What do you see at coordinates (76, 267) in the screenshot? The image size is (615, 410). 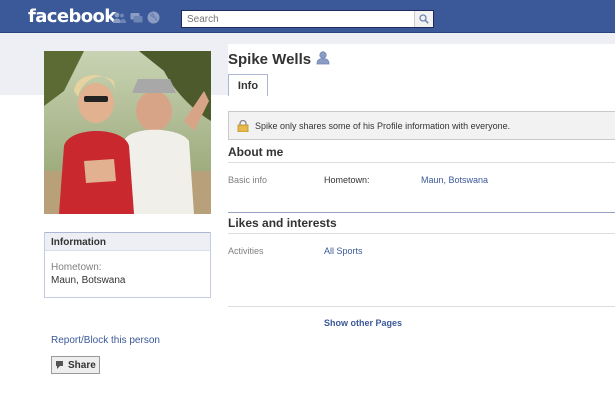 I see `sidebar-hometown-label: Hometown:` at bounding box center [76, 267].